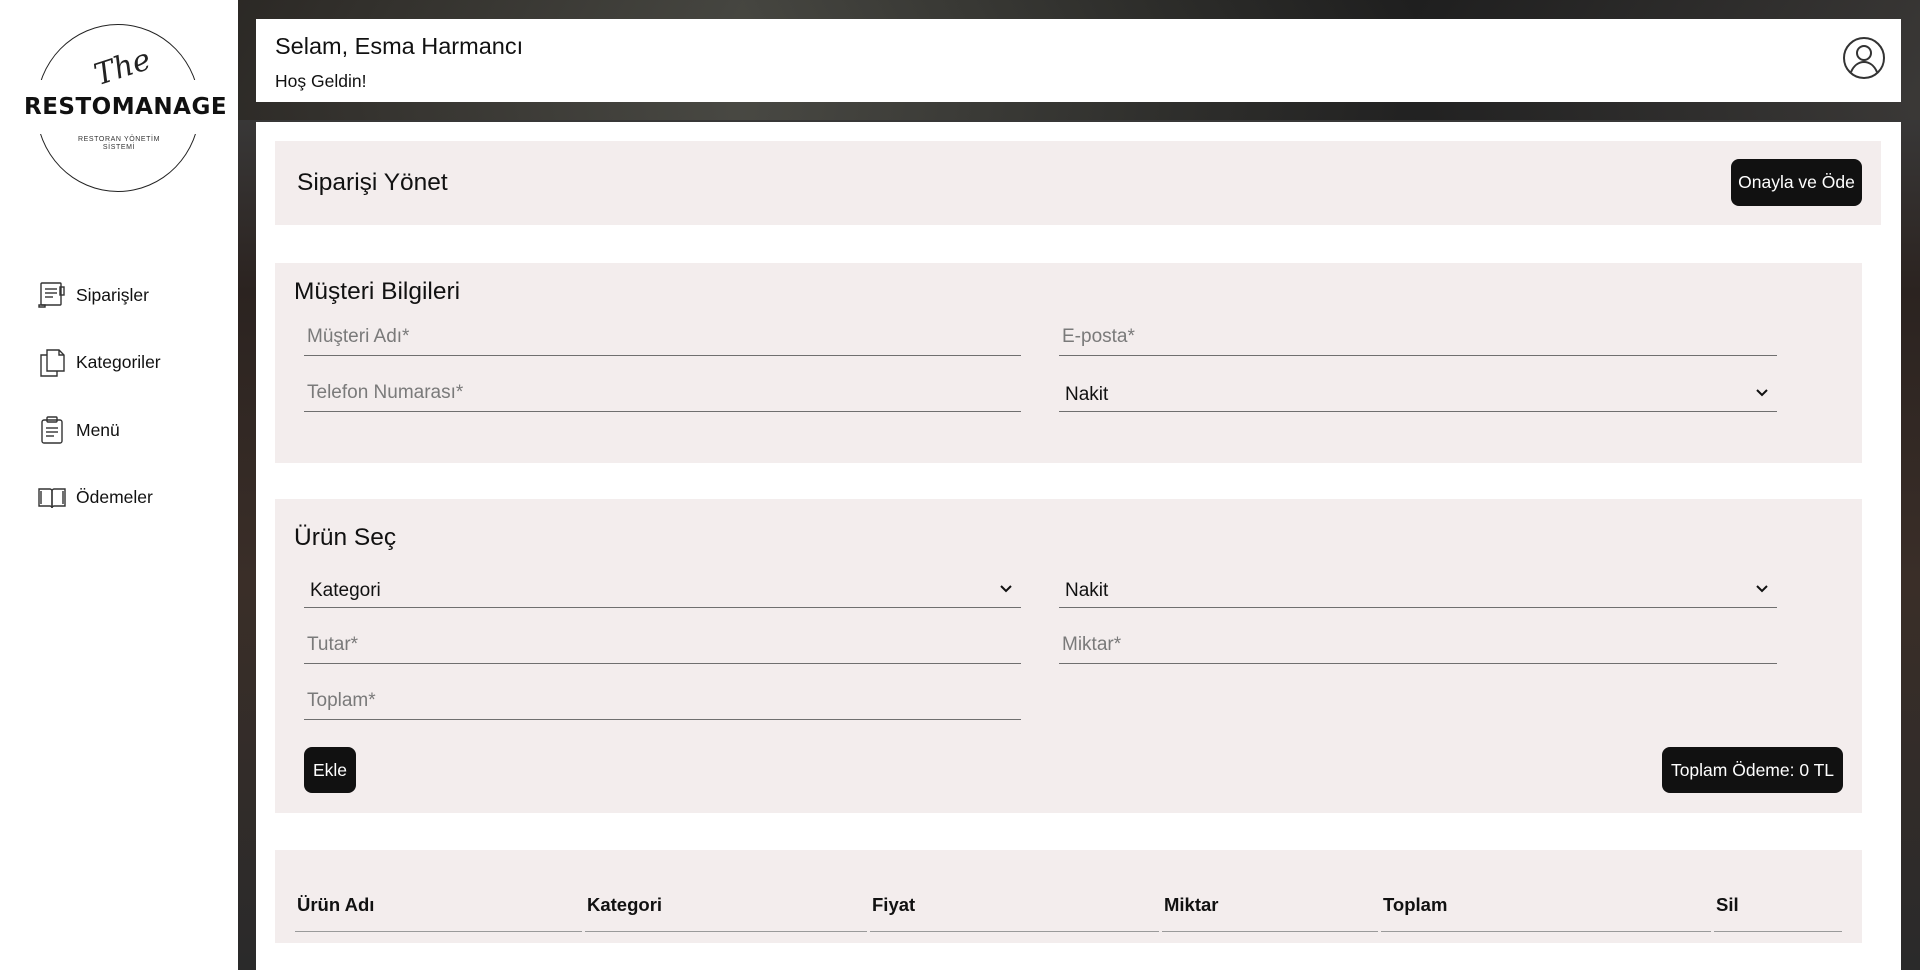  What do you see at coordinates (52, 430) in the screenshot?
I see `clipboard-icon` at bounding box center [52, 430].